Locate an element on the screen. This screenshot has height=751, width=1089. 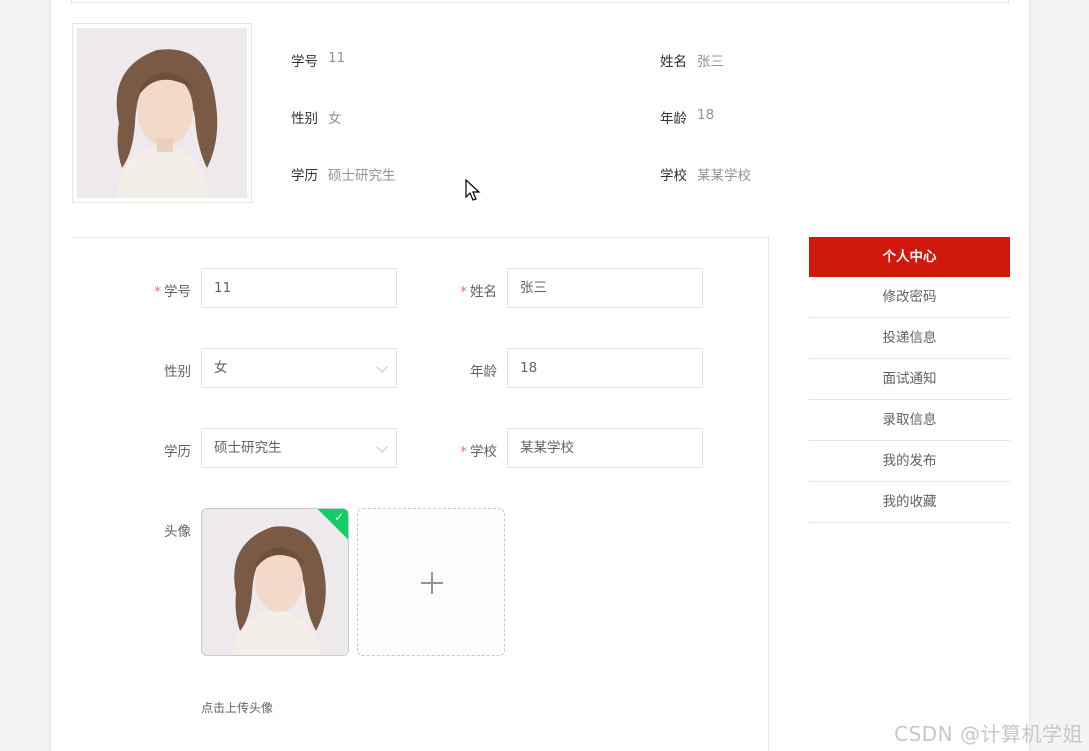
avatar-upload-button is located at coordinates (431, 582).